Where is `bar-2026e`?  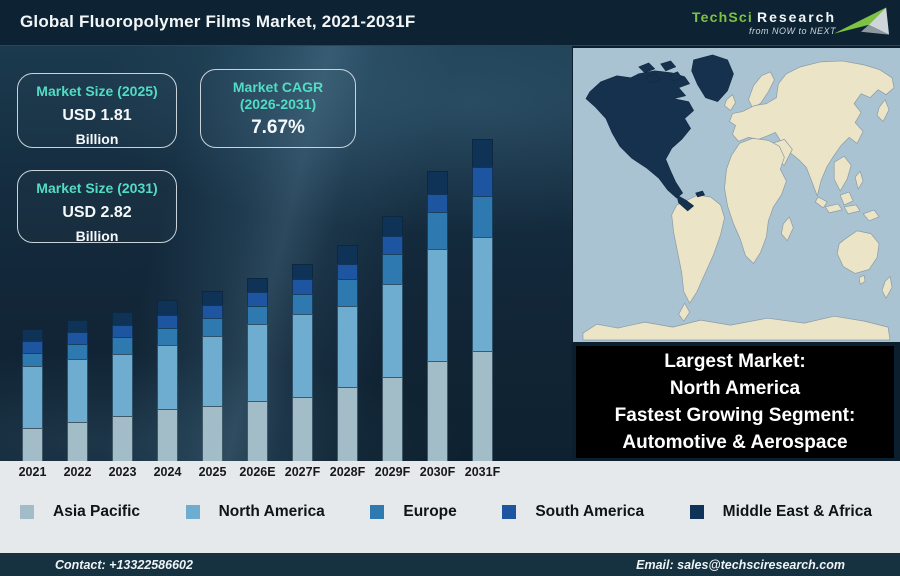
bar-2026e is located at coordinates (257, 253).